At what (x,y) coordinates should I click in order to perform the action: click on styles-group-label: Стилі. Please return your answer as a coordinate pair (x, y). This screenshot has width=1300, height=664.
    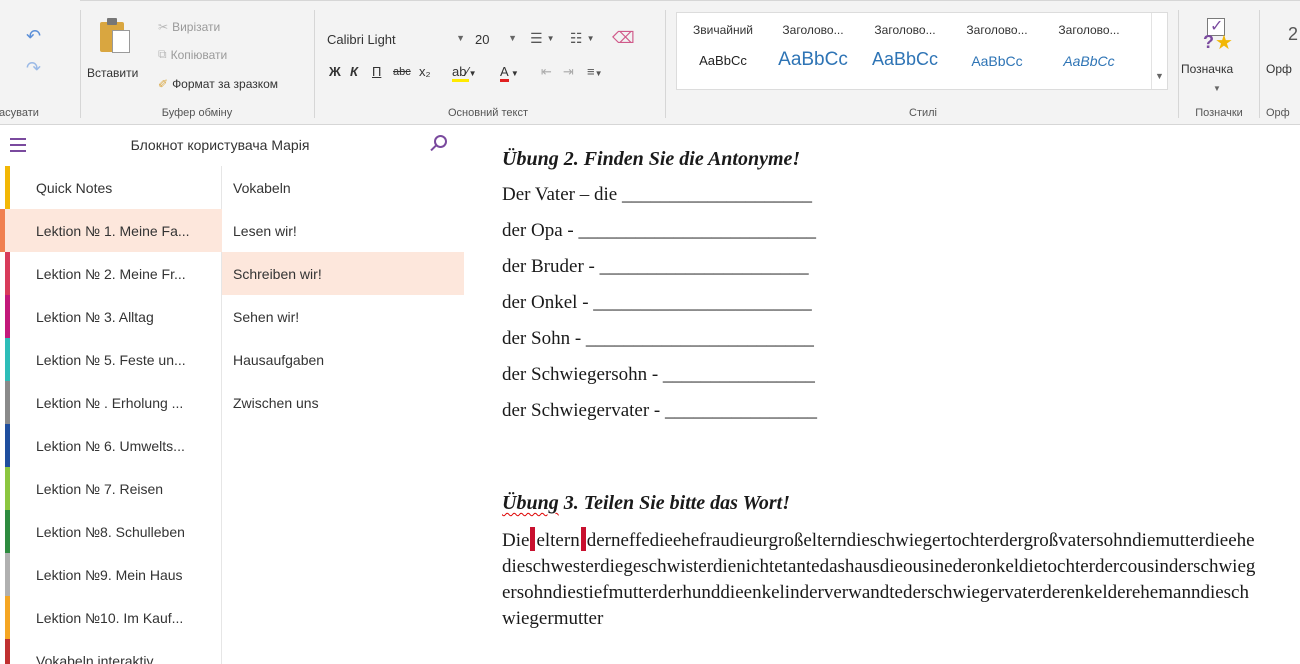
    Looking at the image, I should click on (923, 113).